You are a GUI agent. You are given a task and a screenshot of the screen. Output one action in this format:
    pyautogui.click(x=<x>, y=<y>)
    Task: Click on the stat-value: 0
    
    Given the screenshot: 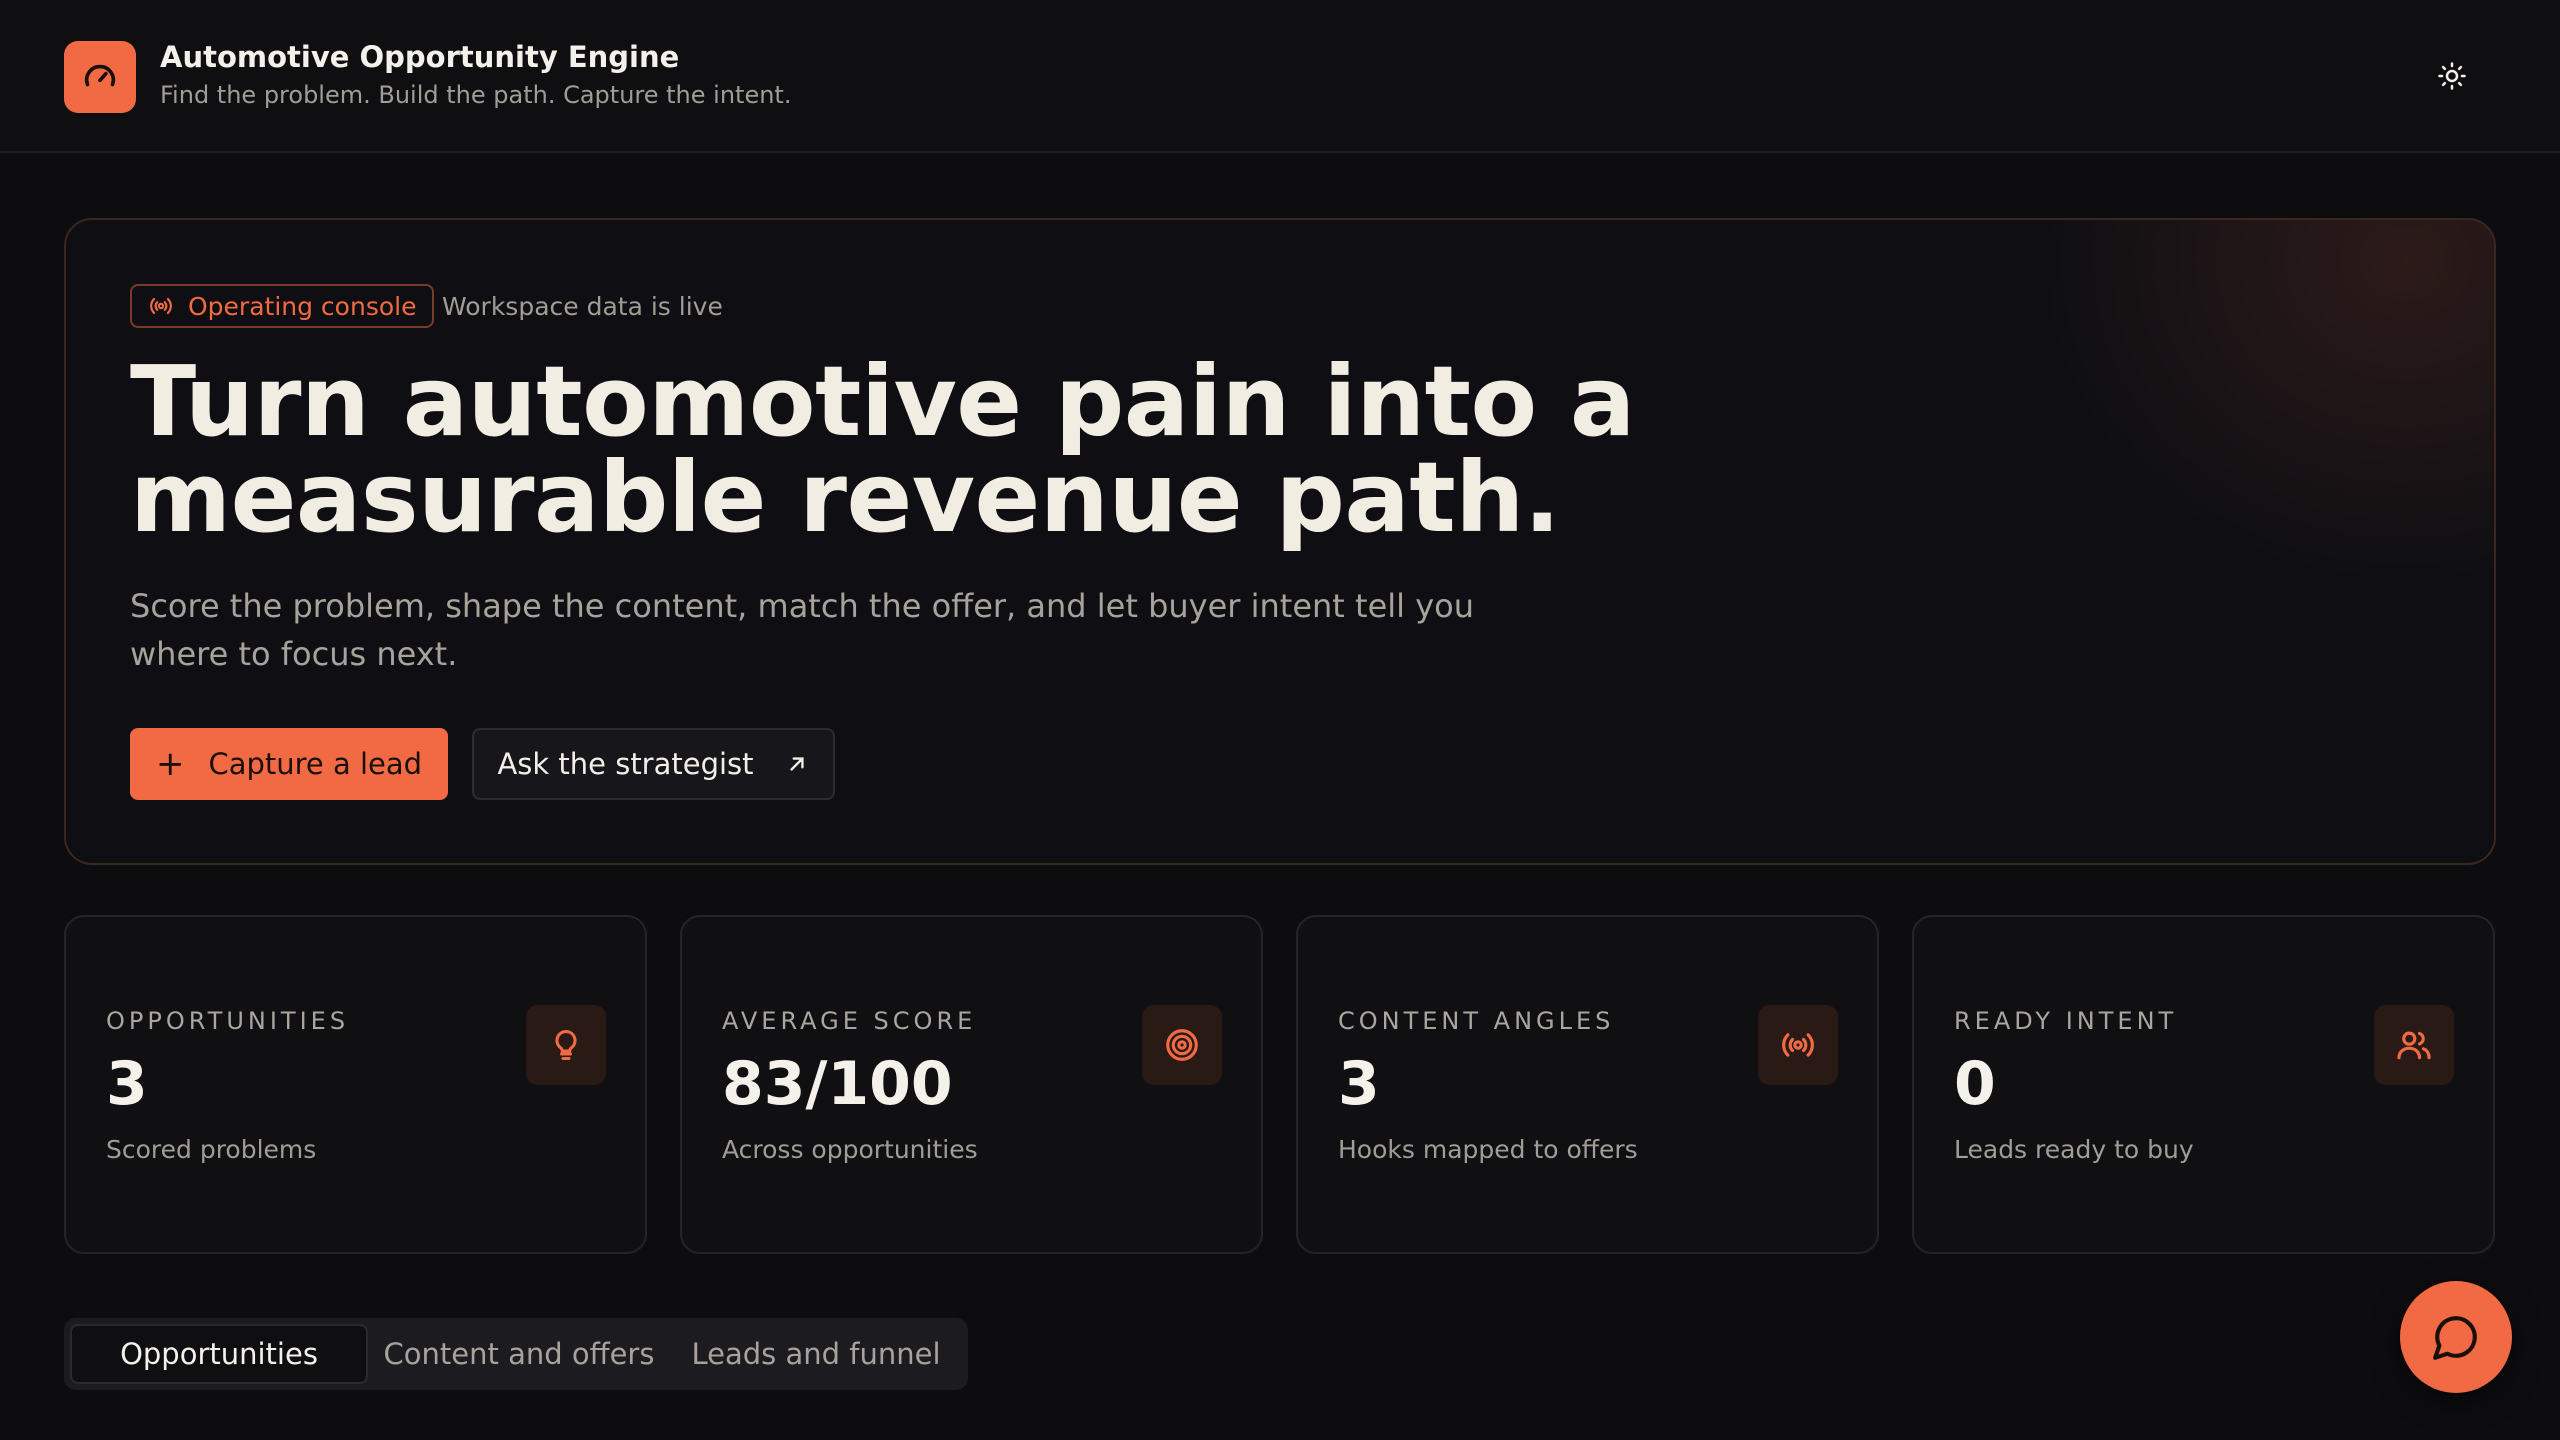 What is the action you would take?
    pyautogui.click(x=1975, y=1084)
    